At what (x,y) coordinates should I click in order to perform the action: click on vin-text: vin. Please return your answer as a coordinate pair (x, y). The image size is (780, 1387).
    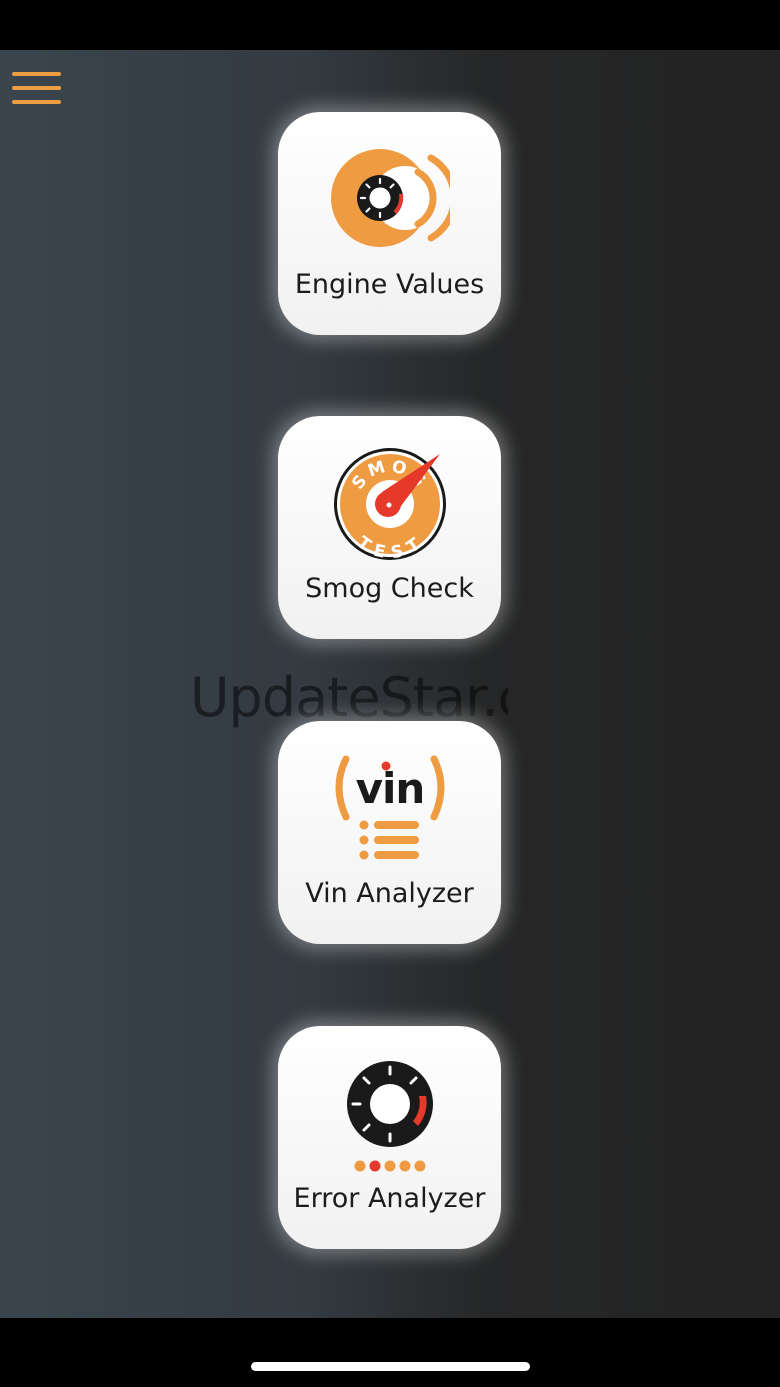
    Looking at the image, I should click on (389, 788).